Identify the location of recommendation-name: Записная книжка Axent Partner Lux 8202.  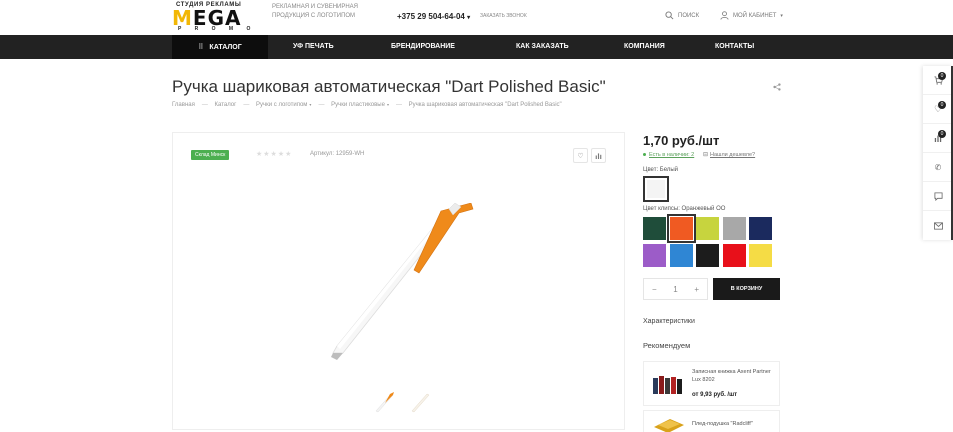
(732, 376).